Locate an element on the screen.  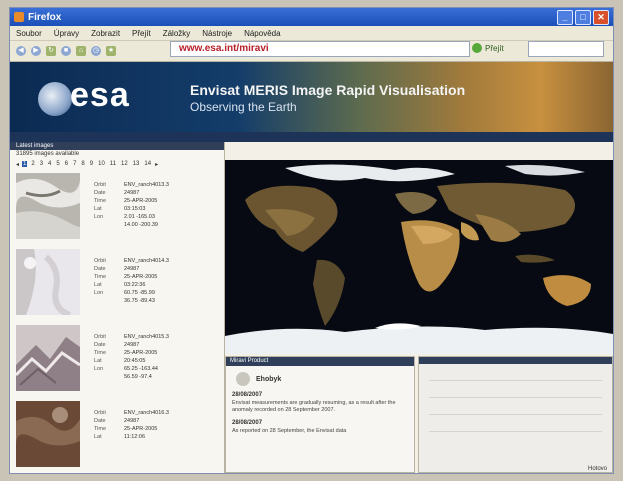
menu-edit: Úpravy is located at coordinates (66, 33).